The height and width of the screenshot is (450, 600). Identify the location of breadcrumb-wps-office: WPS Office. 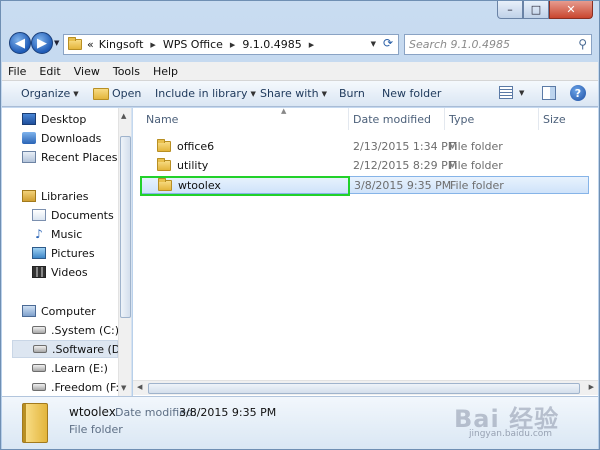
(193, 44).